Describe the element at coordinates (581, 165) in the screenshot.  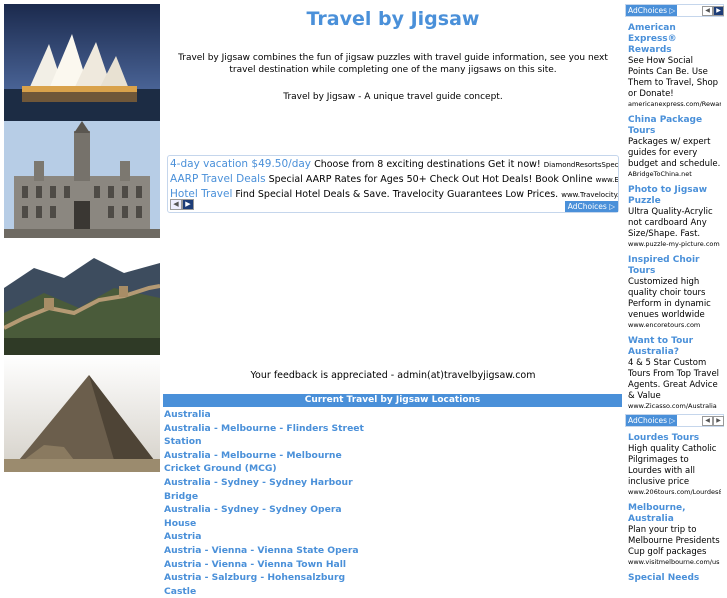
I see `ad-url: DiamondResortsSpecials.com` at that location.